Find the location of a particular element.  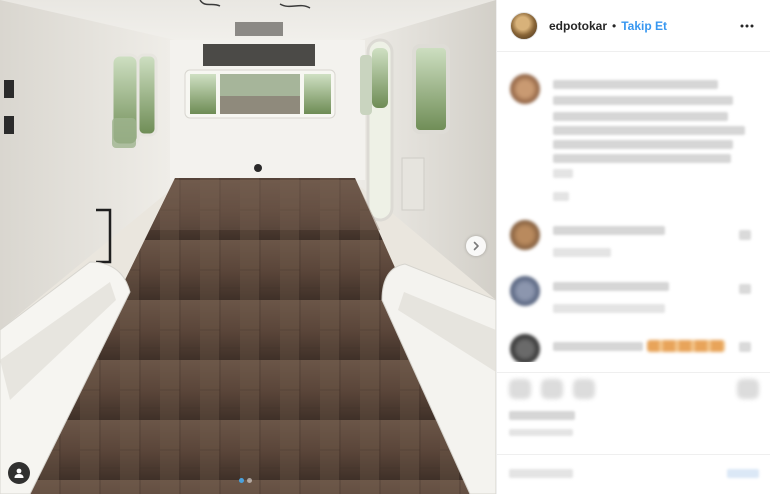

user-tag-icon is located at coordinates (19, 473).